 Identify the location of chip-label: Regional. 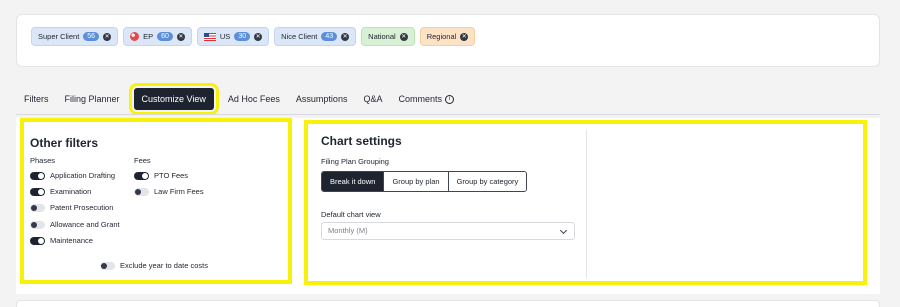
(441, 36).